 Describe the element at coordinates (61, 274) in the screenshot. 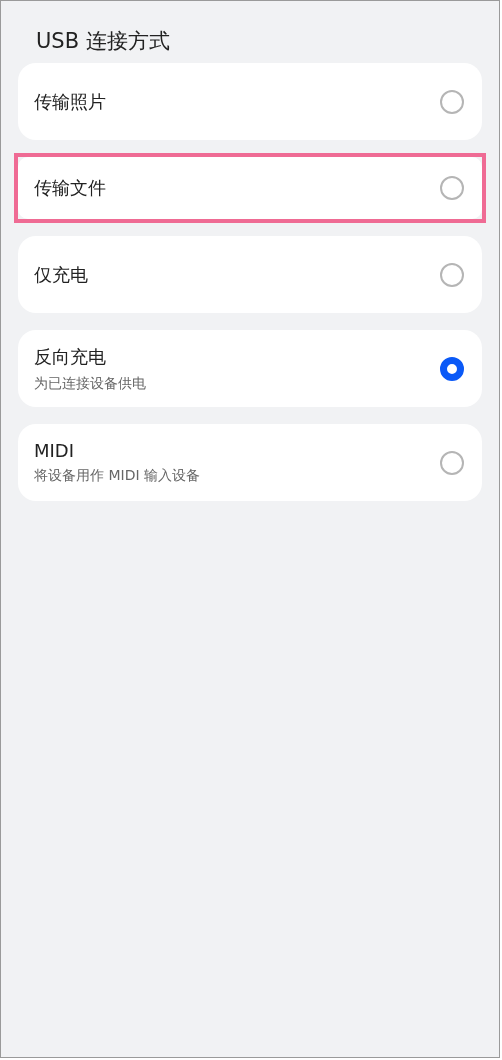

I see `option-label: 仅充电` at that location.